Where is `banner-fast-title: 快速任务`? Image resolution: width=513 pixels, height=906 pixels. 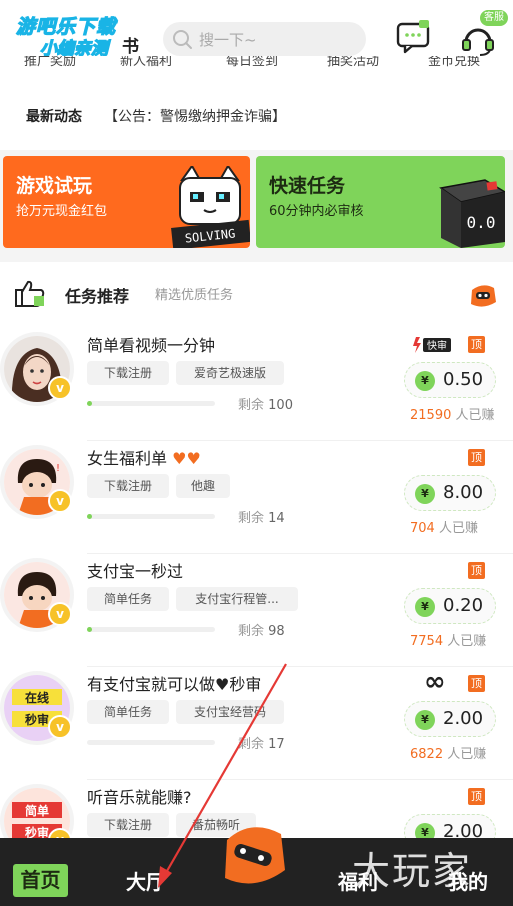 banner-fast-title: 快速任务 is located at coordinates (307, 186).